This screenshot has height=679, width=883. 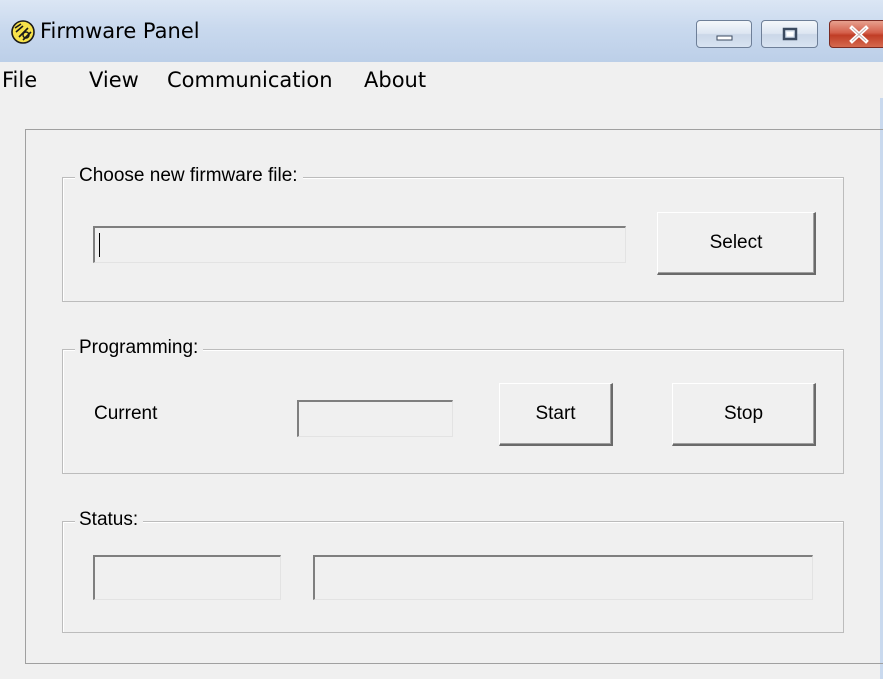 What do you see at coordinates (23, 32) in the screenshot?
I see `firmware-app-icon` at bounding box center [23, 32].